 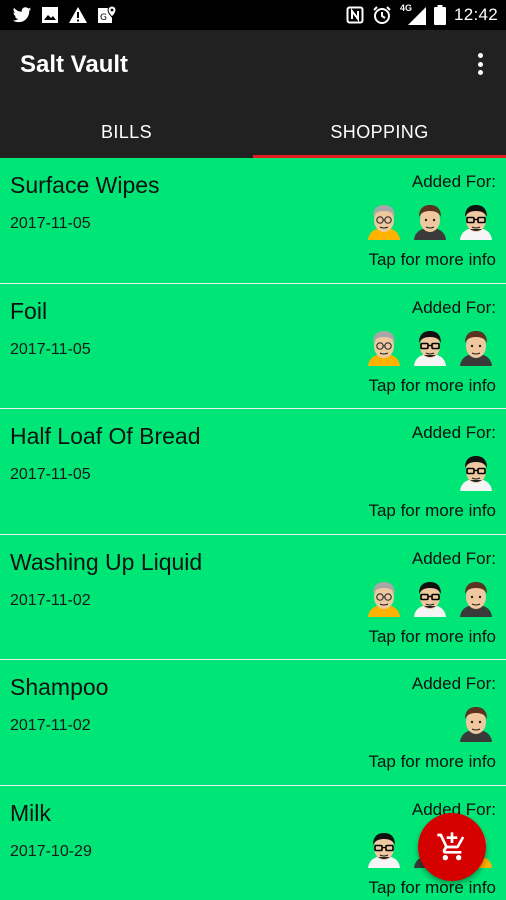 What do you see at coordinates (382, 15) in the screenshot?
I see `alarm-icon` at bounding box center [382, 15].